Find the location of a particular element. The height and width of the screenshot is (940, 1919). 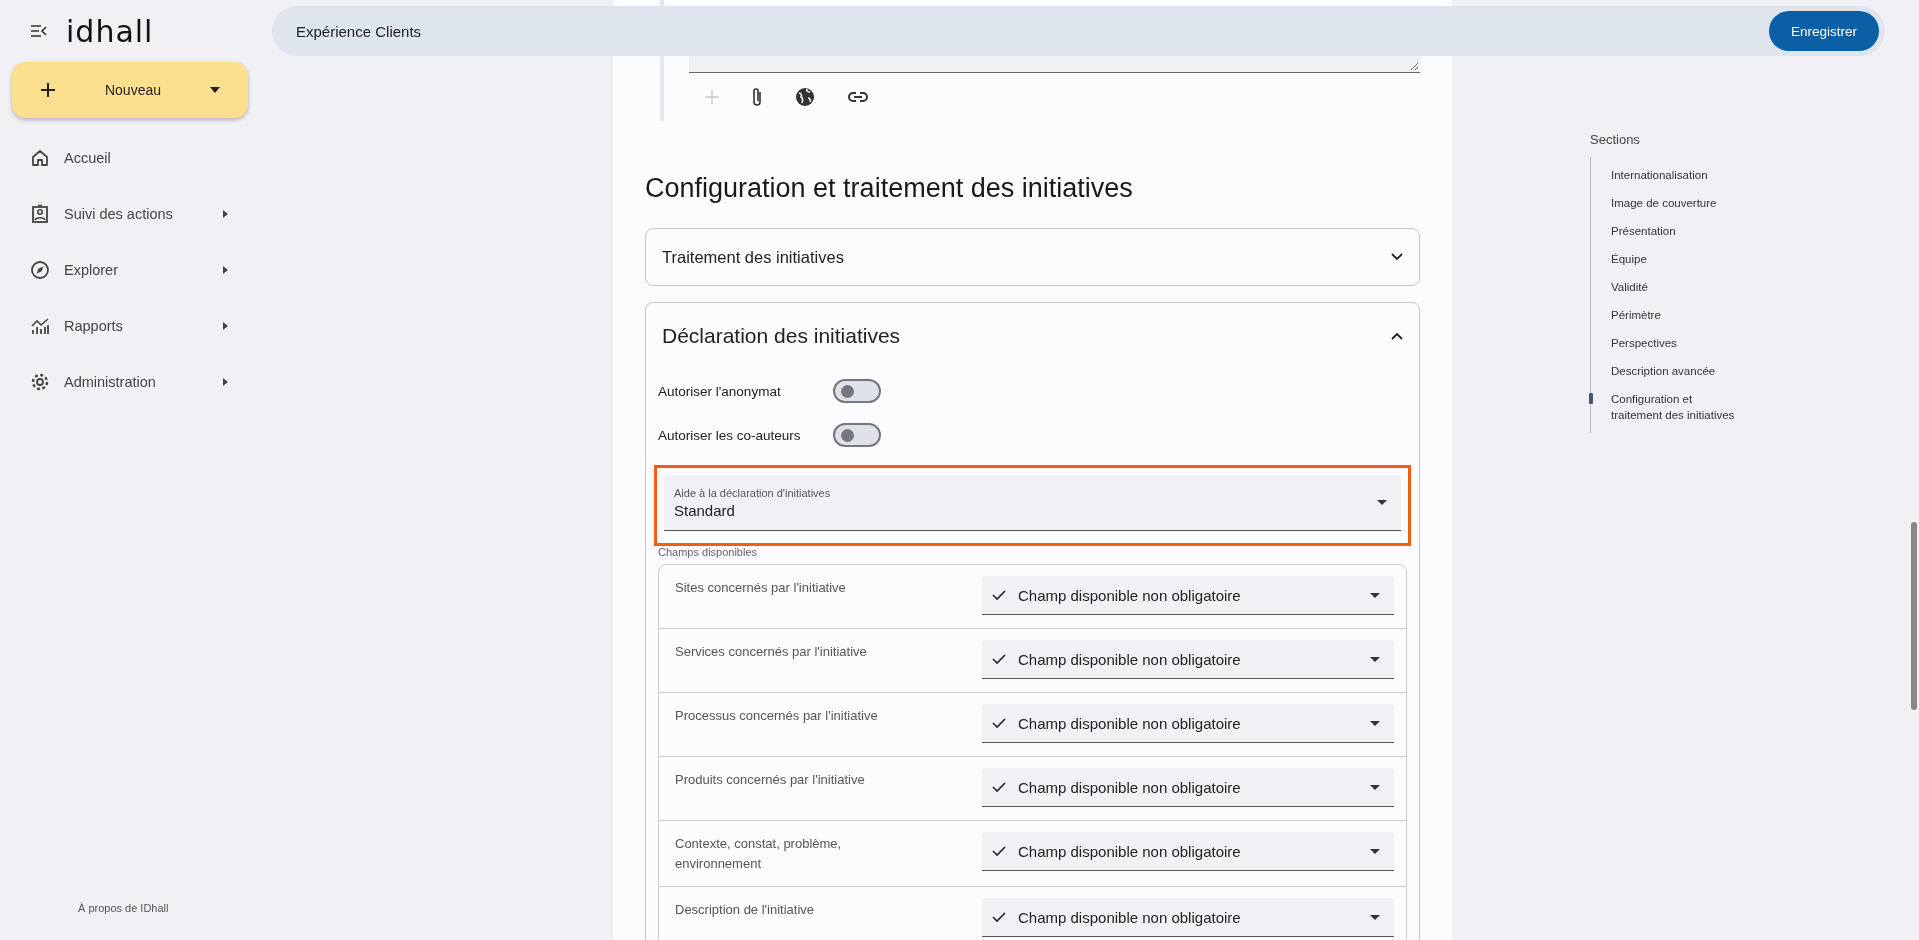

field-name: Contexte, constat, problème, environnement is located at coordinates (759, 854).